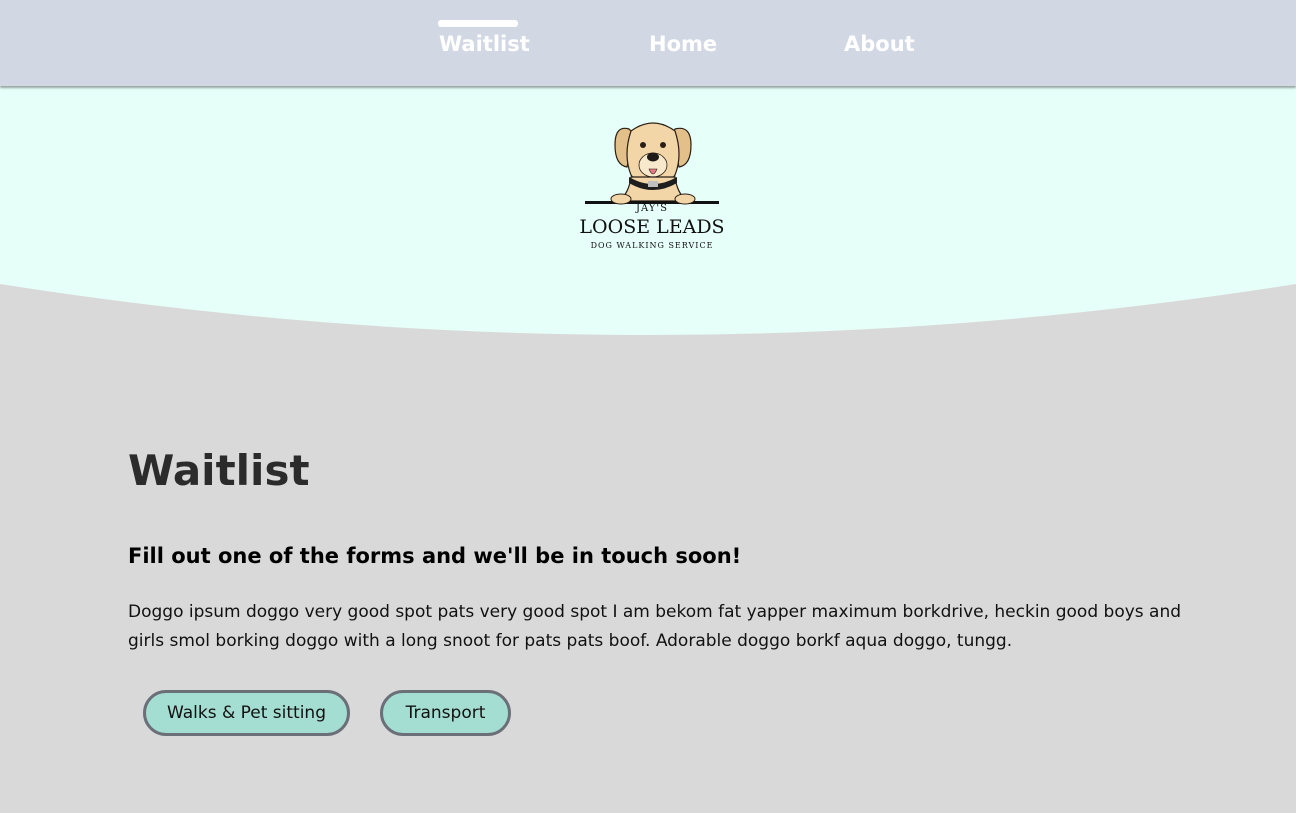 This screenshot has height=813, width=1296. Describe the element at coordinates (219, 470) in the screenshot. I see `page-title: Waitlist` at that location.